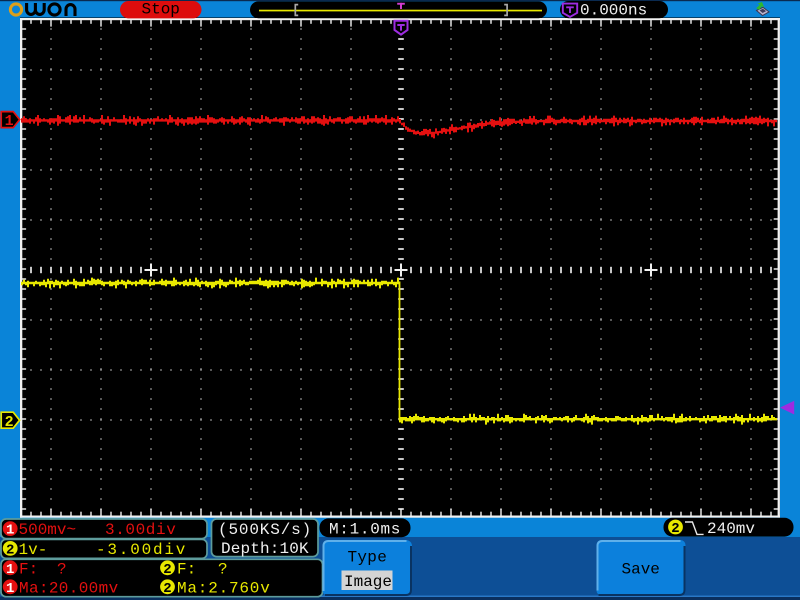 This screenshot has width=800, height=600. I want to click on svg-text: Depth:10K, so click(265, 549).